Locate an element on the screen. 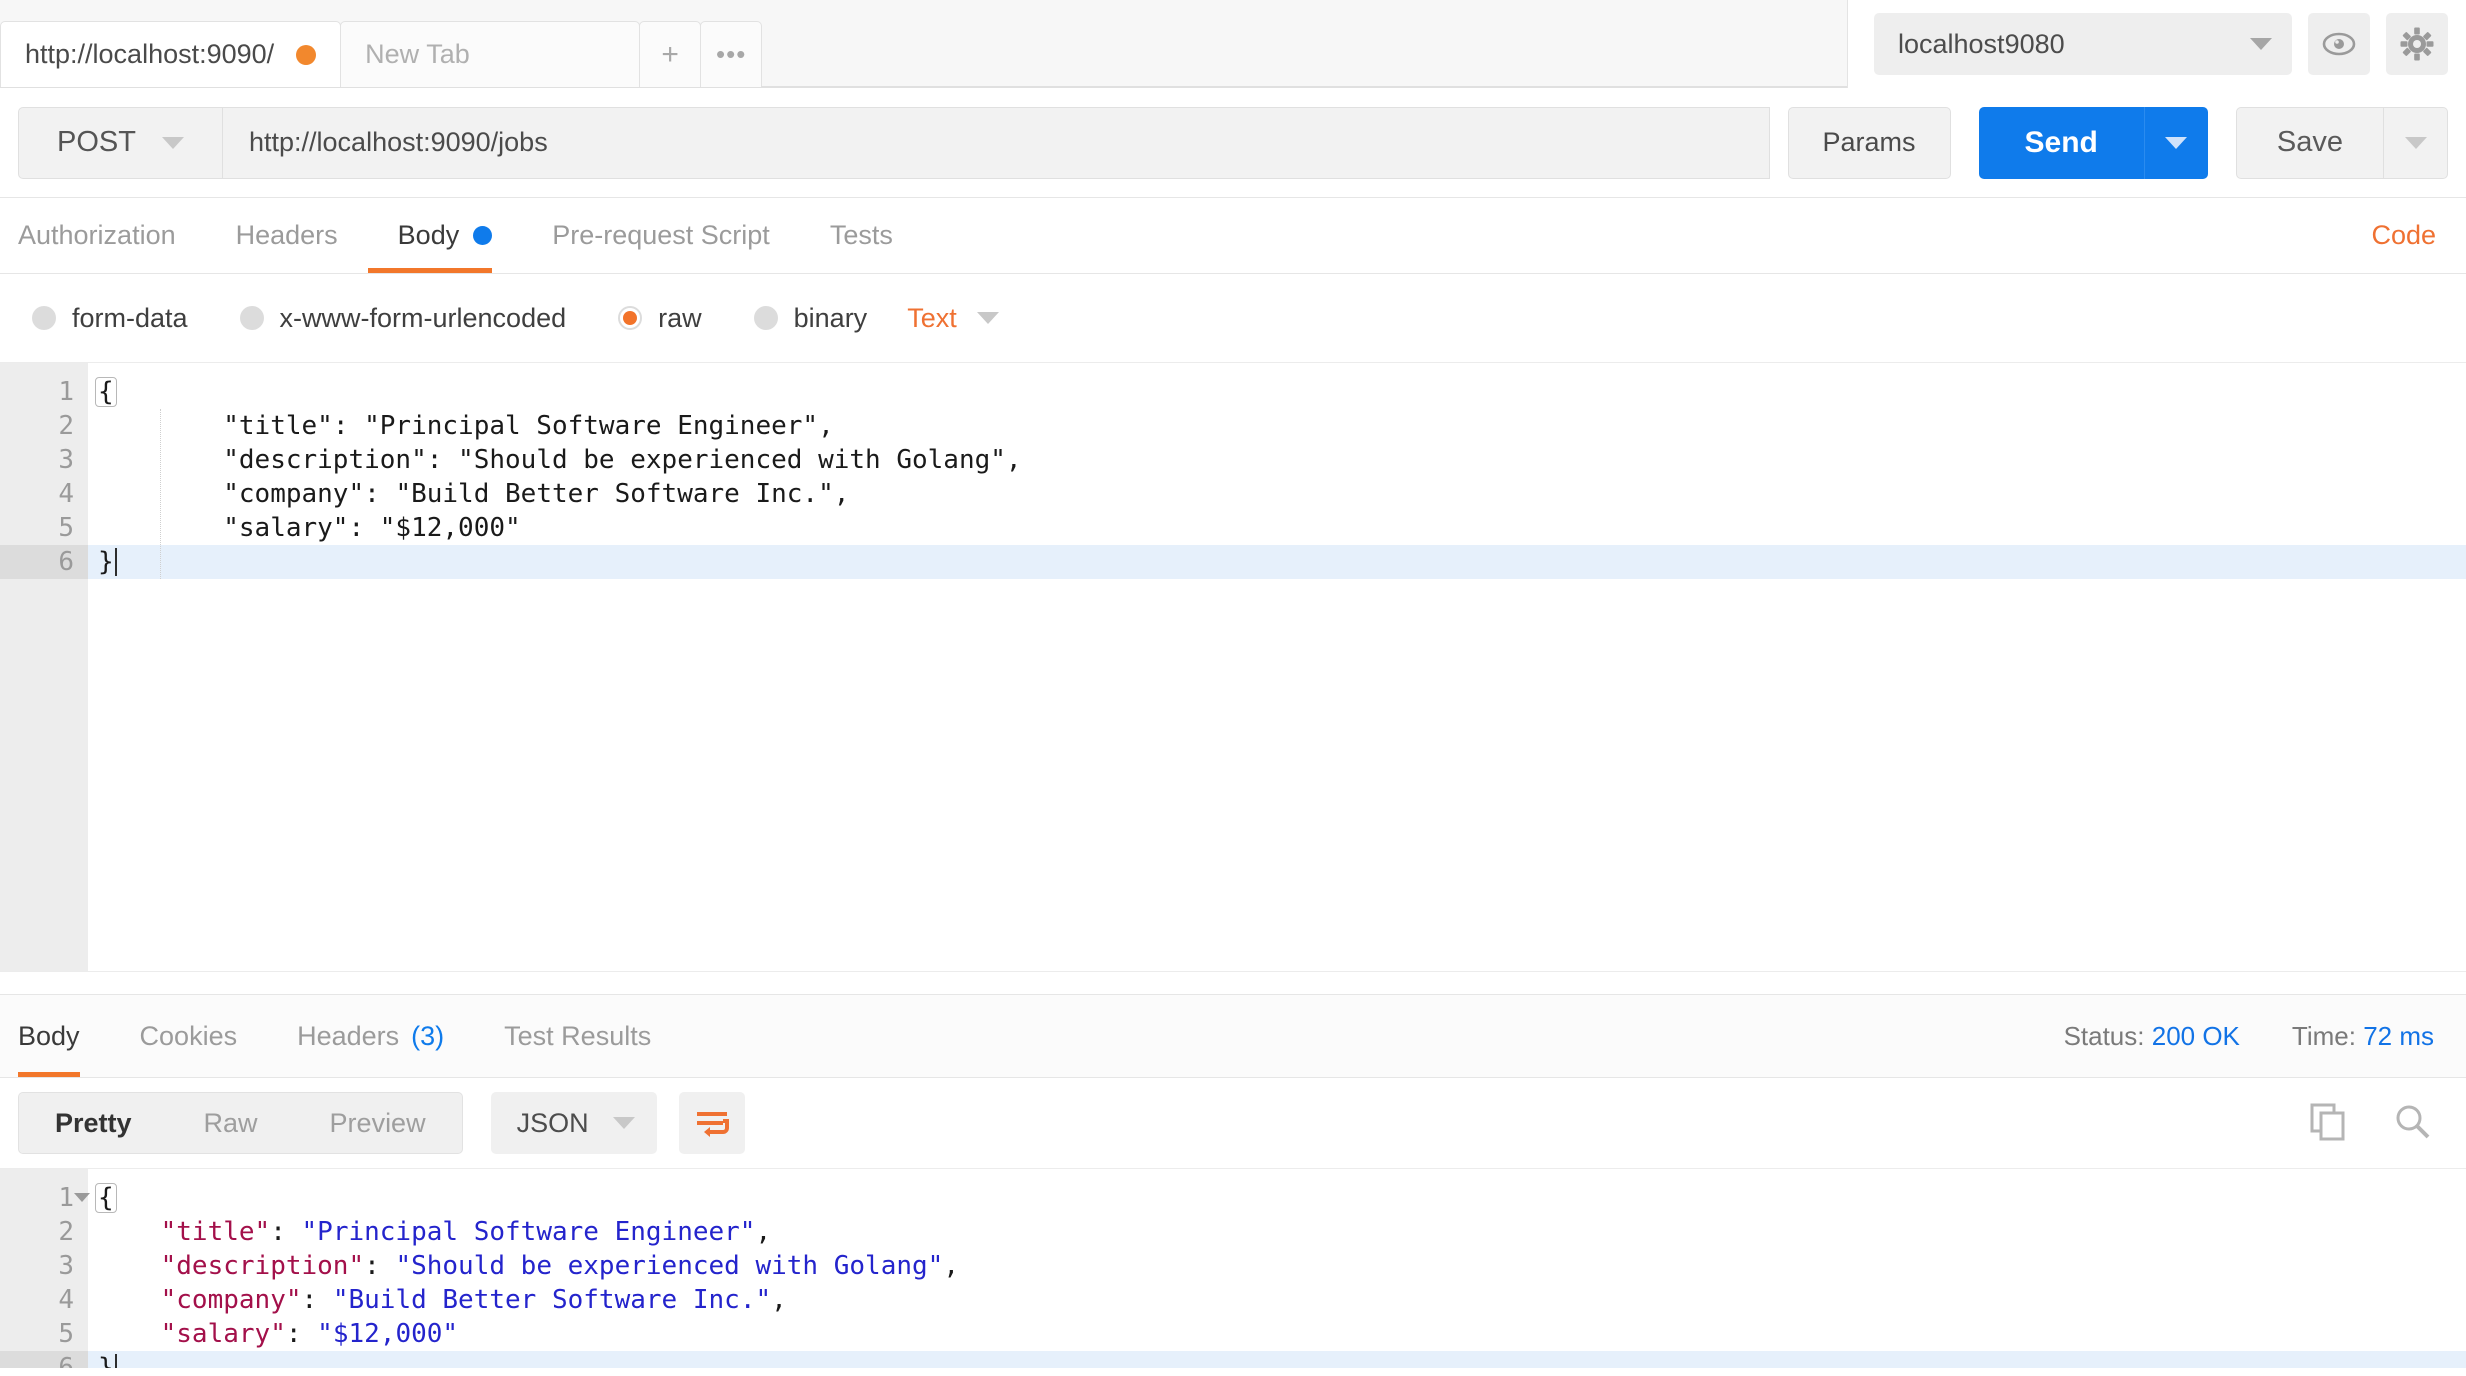 Image resolution: width=2466 pixels, height=1376 pixels. tab-options-button: ••• is located at coordinates (731, 54).